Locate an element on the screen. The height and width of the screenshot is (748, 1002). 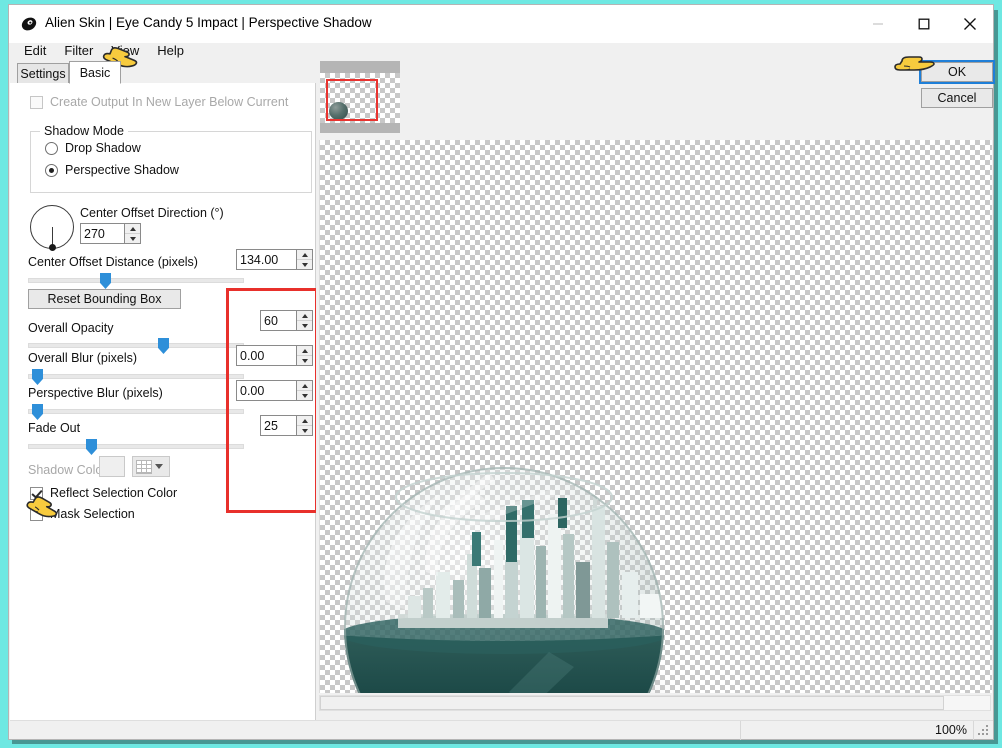
fade-out-spinner is located at coordinates (286, 425).